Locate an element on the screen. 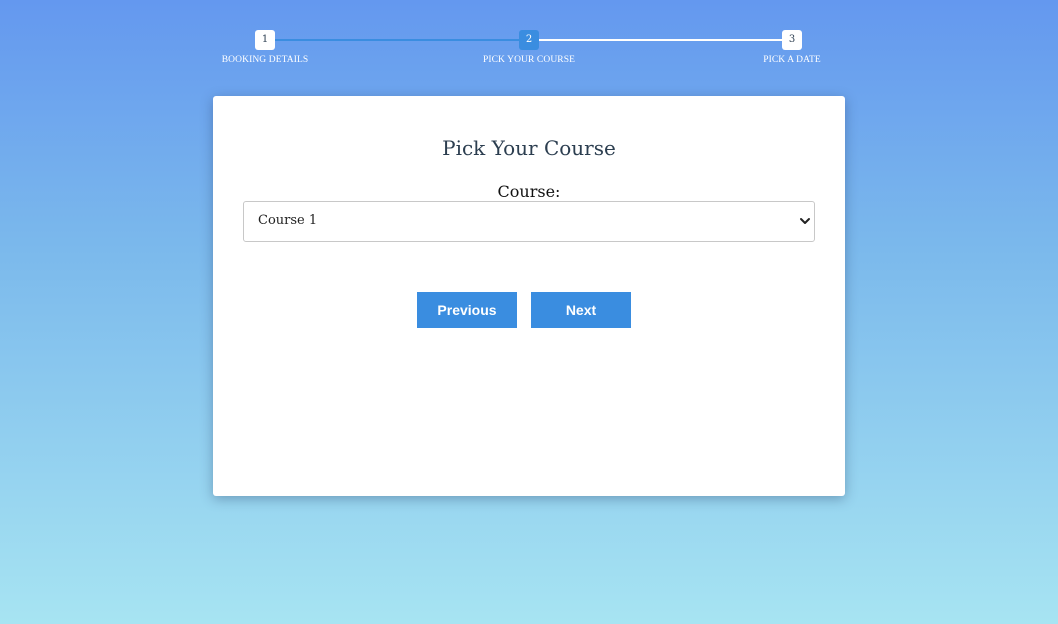 The height and width of the screenshot is (624, 1058). step-pick-your-course: 2 PICK YOUR COURSE is located at coordinates (529, 47).